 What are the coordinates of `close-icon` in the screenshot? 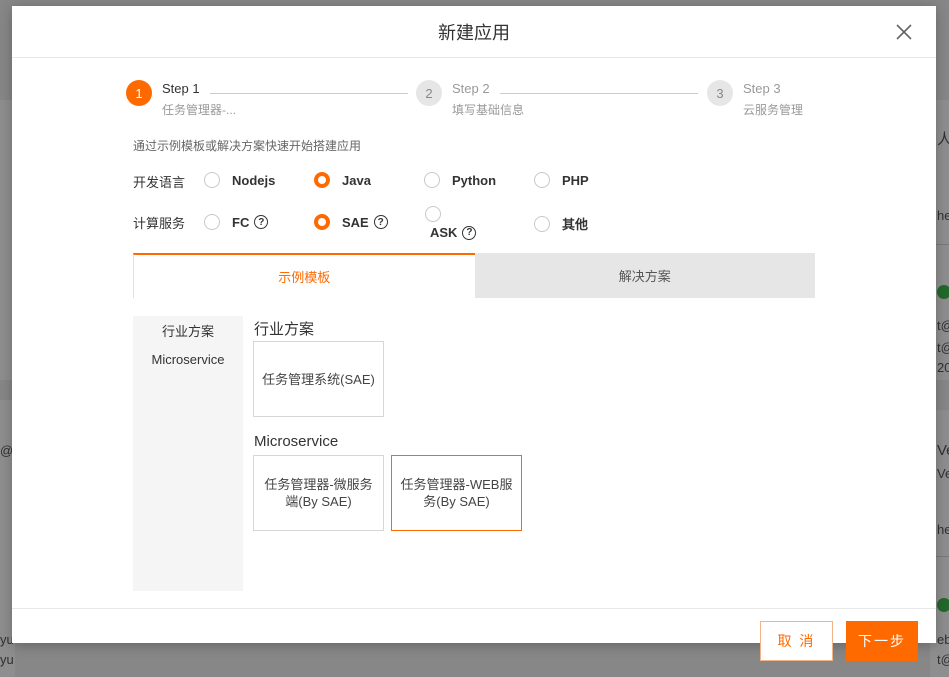 It's located at (904, 32).